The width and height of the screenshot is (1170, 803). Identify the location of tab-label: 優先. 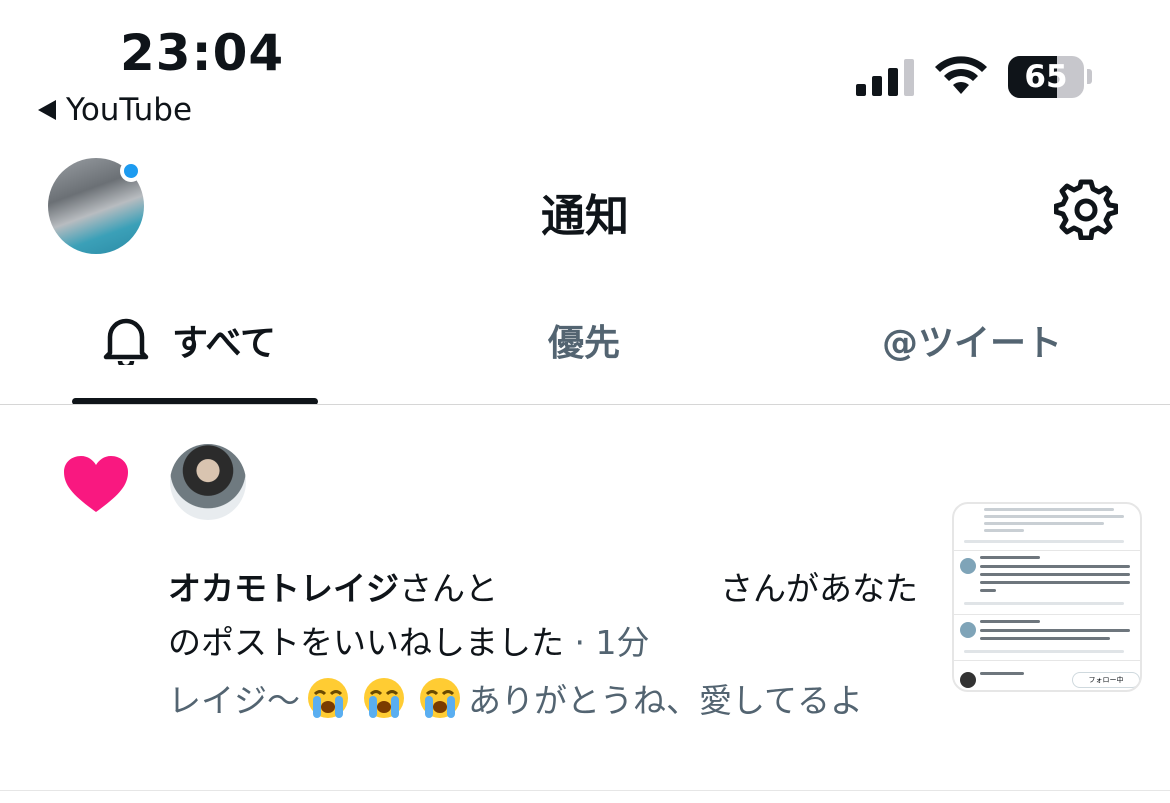
(584, 343).